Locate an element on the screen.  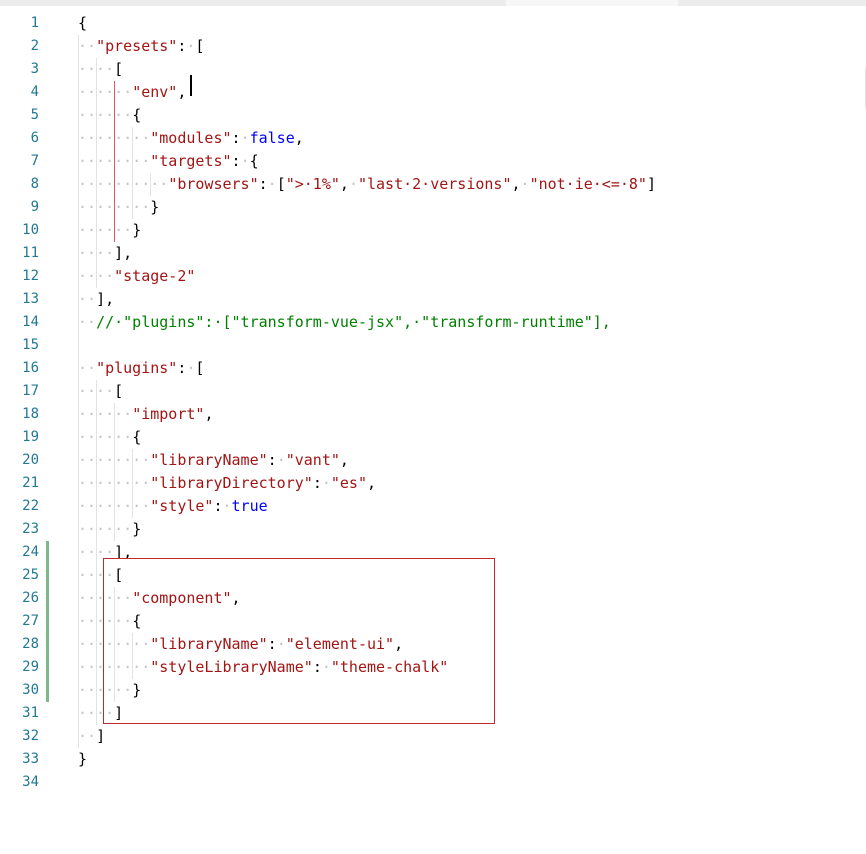
code-line: 34 is located at coordinates (433, 782).